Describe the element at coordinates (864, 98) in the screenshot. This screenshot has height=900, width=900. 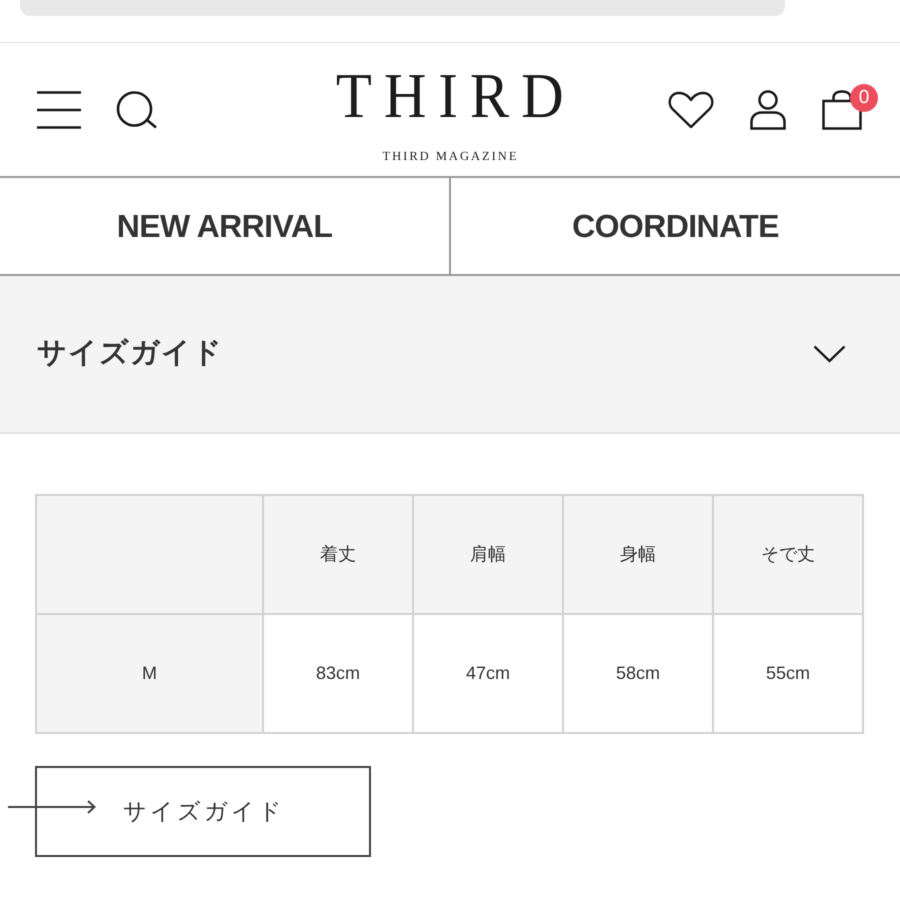
I see `cart-count-badge: 0` at that location.